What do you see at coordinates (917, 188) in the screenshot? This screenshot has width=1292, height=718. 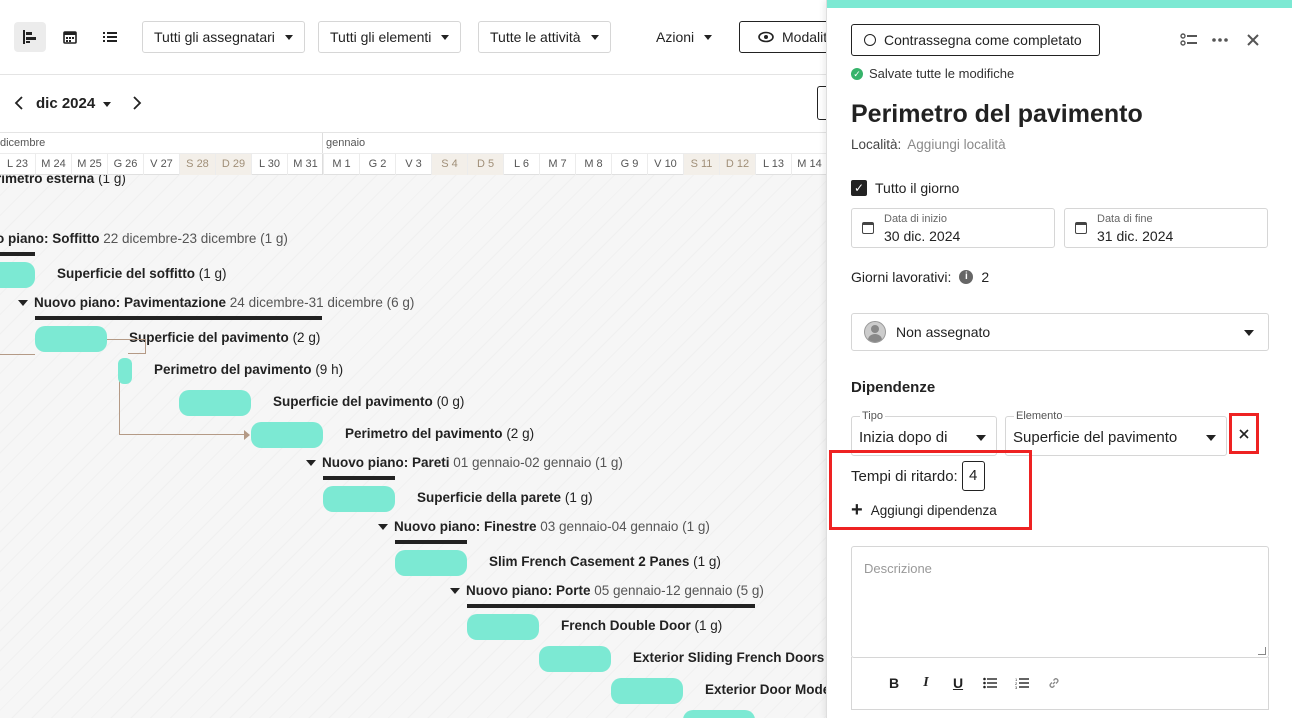 I see `all-day-label: Tutto il giorno` at bounding box center [917, 188].